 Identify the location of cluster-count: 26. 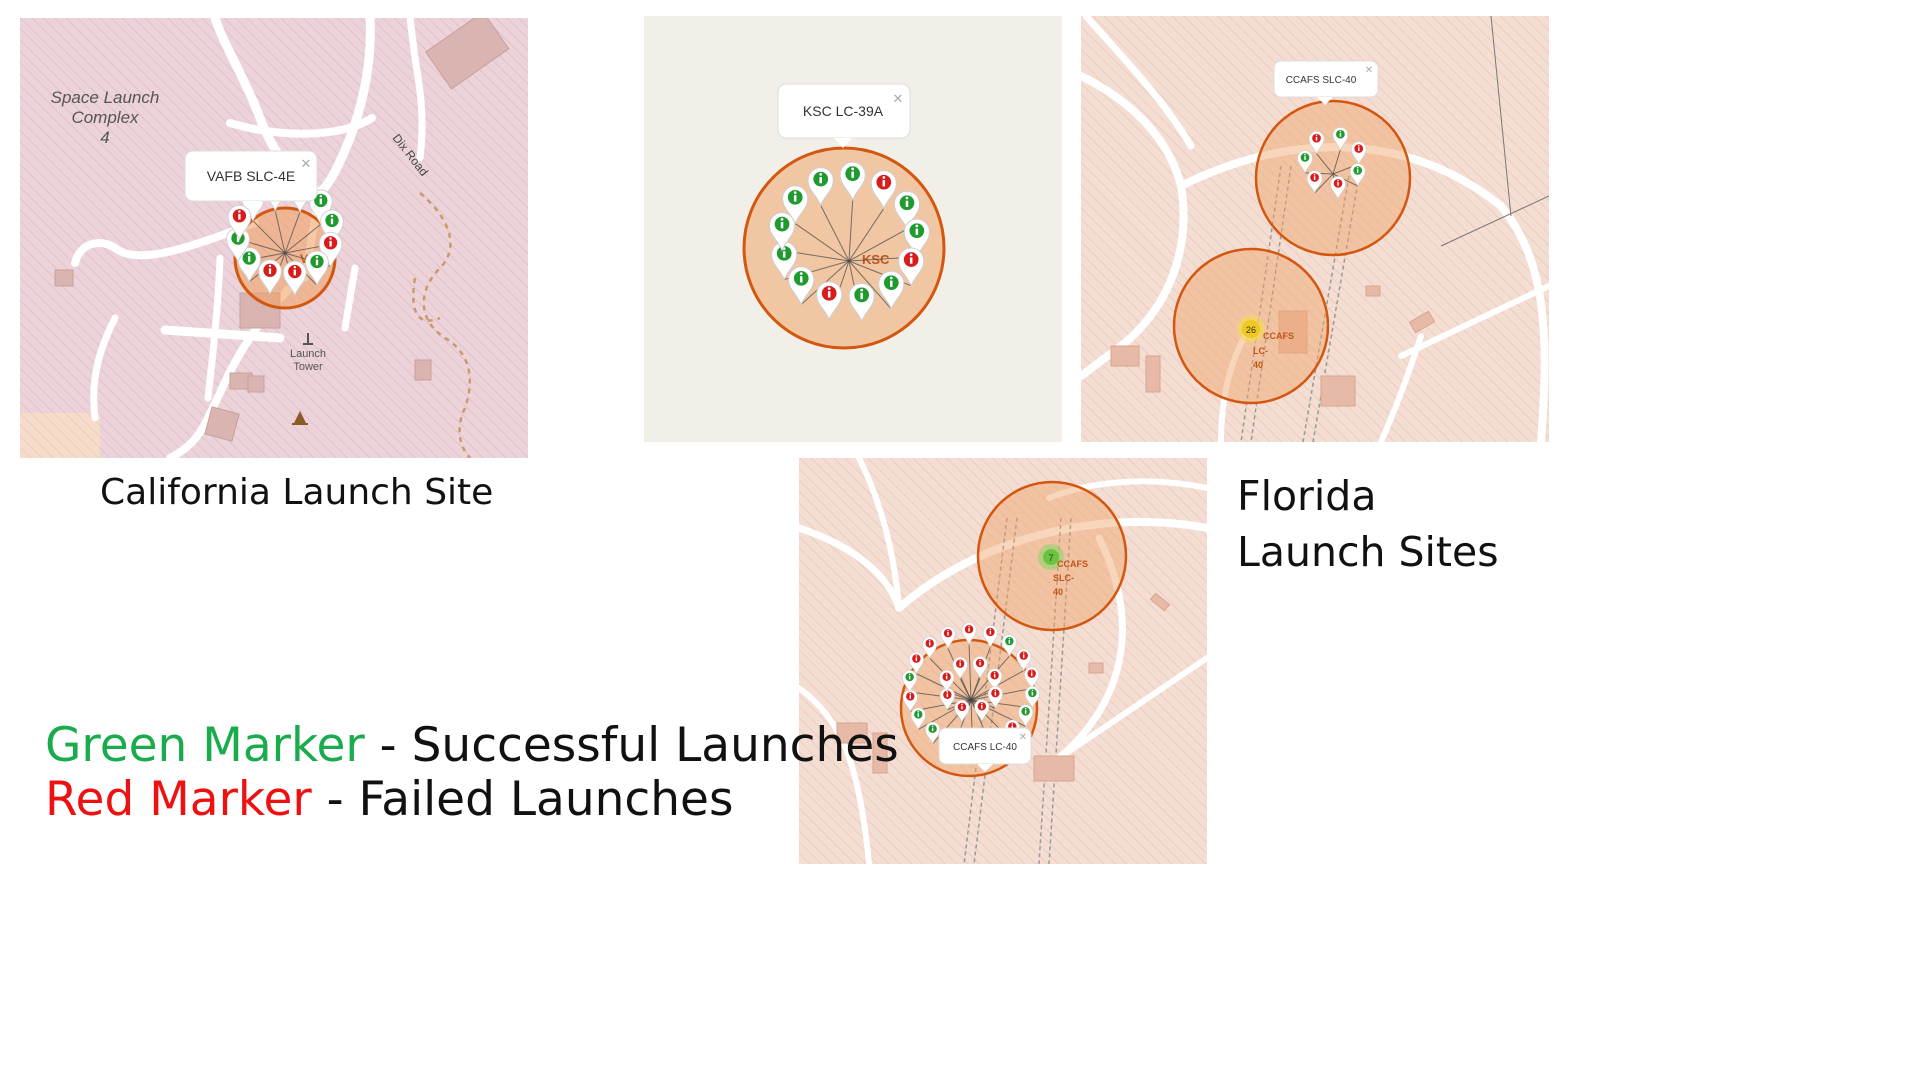
(1251, 330).